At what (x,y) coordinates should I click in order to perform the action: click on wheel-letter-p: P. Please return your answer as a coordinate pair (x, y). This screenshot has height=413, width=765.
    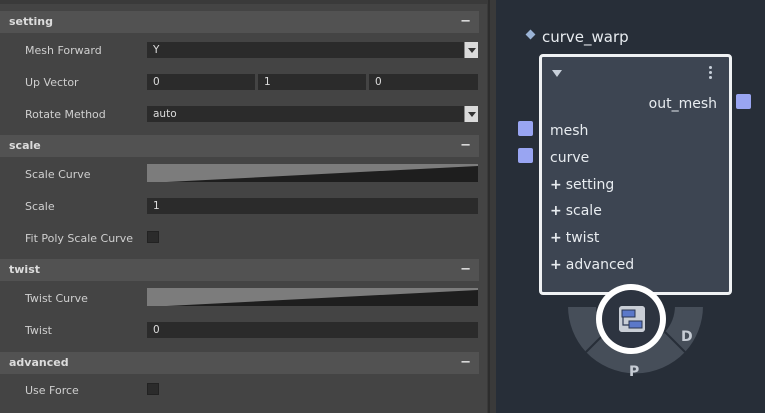
    Looking at the image, I should click on (634, 372).